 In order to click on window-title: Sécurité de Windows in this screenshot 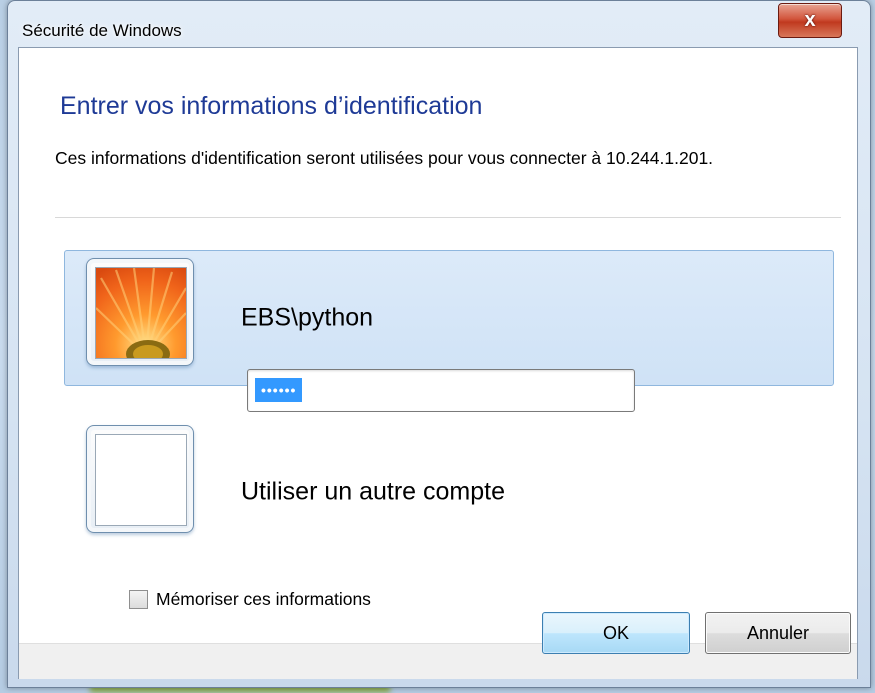, I will do `click(102, 30)`.